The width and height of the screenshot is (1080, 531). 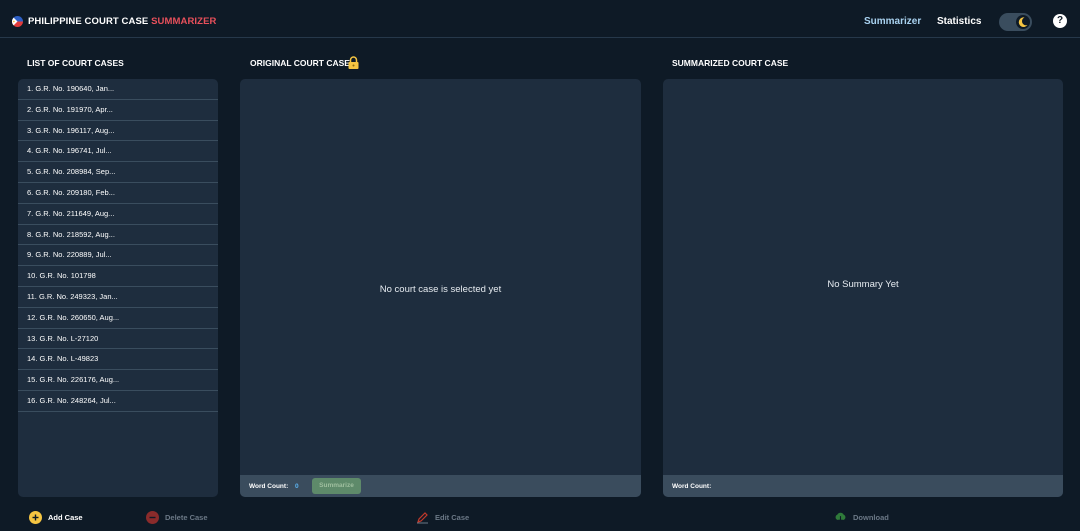 I want to click on edit-case-label: Edit Case, so click(x=452, y=517).